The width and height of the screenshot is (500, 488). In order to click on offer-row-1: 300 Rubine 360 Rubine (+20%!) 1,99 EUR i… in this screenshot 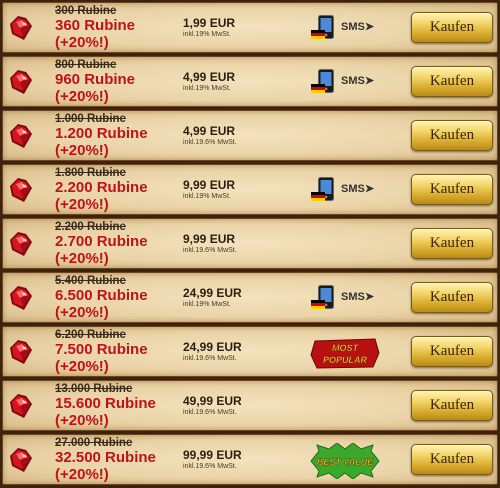, I will do `click(250, 27)`.